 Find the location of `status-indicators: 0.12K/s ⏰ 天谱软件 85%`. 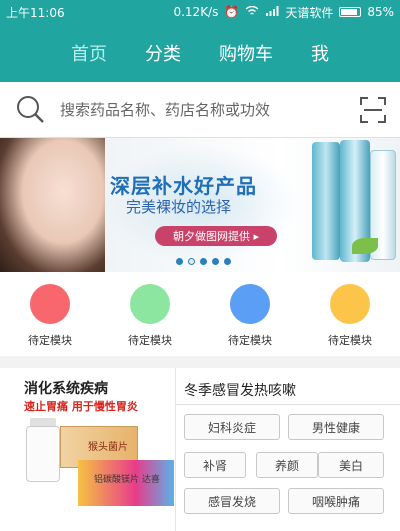

status-indicators: 0.12K/s ⏰ 天谱软件 85% is located at coordinates (283, 12).